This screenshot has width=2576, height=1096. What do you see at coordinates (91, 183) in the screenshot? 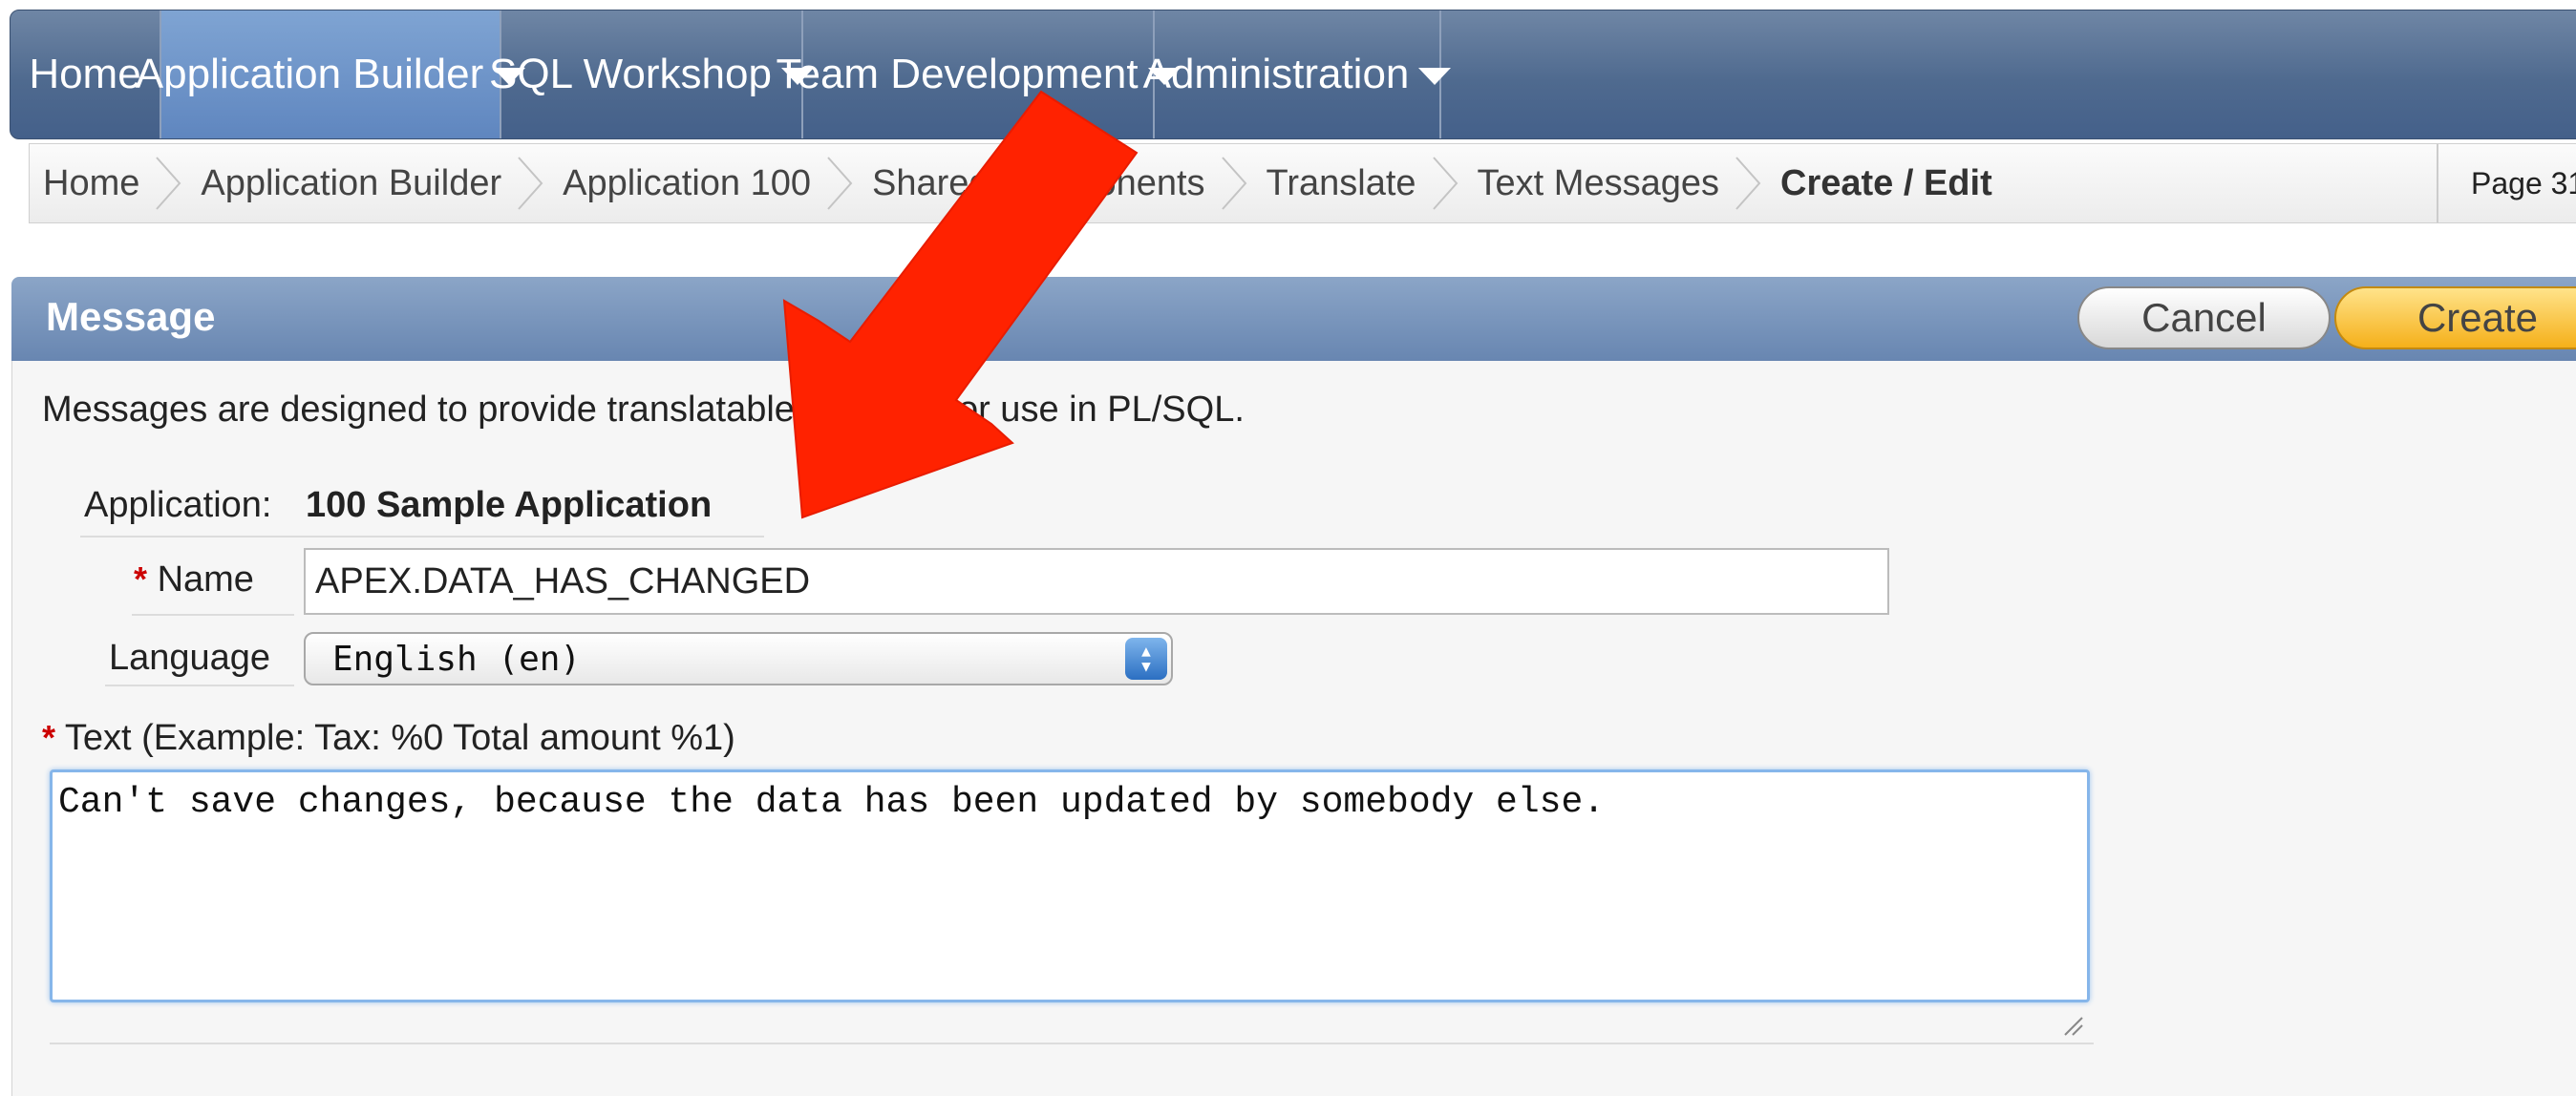
I see `breadcrumb-label: Home` at bounding box center [91, 183].